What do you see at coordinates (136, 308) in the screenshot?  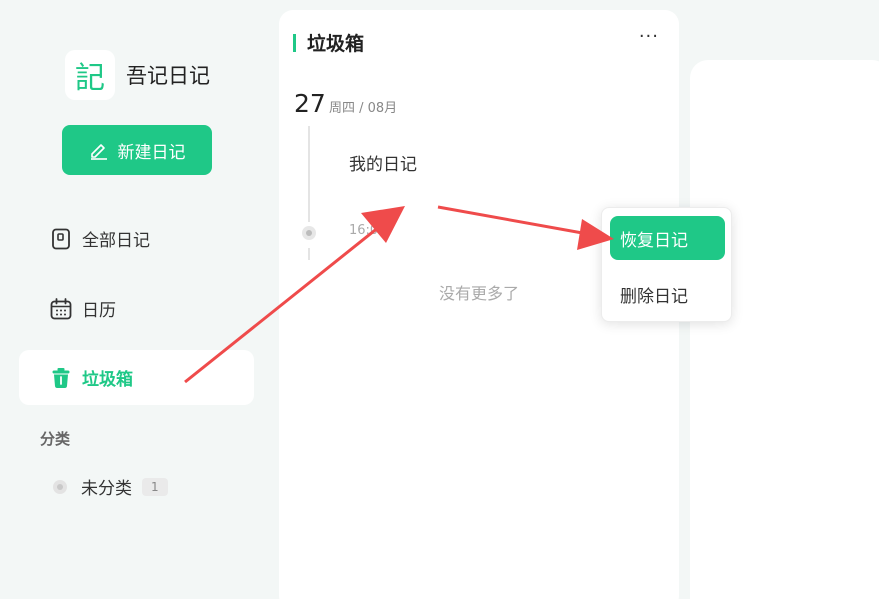 I see `sidebar-item-calendar: 日历` at bounding box center [136, 308].